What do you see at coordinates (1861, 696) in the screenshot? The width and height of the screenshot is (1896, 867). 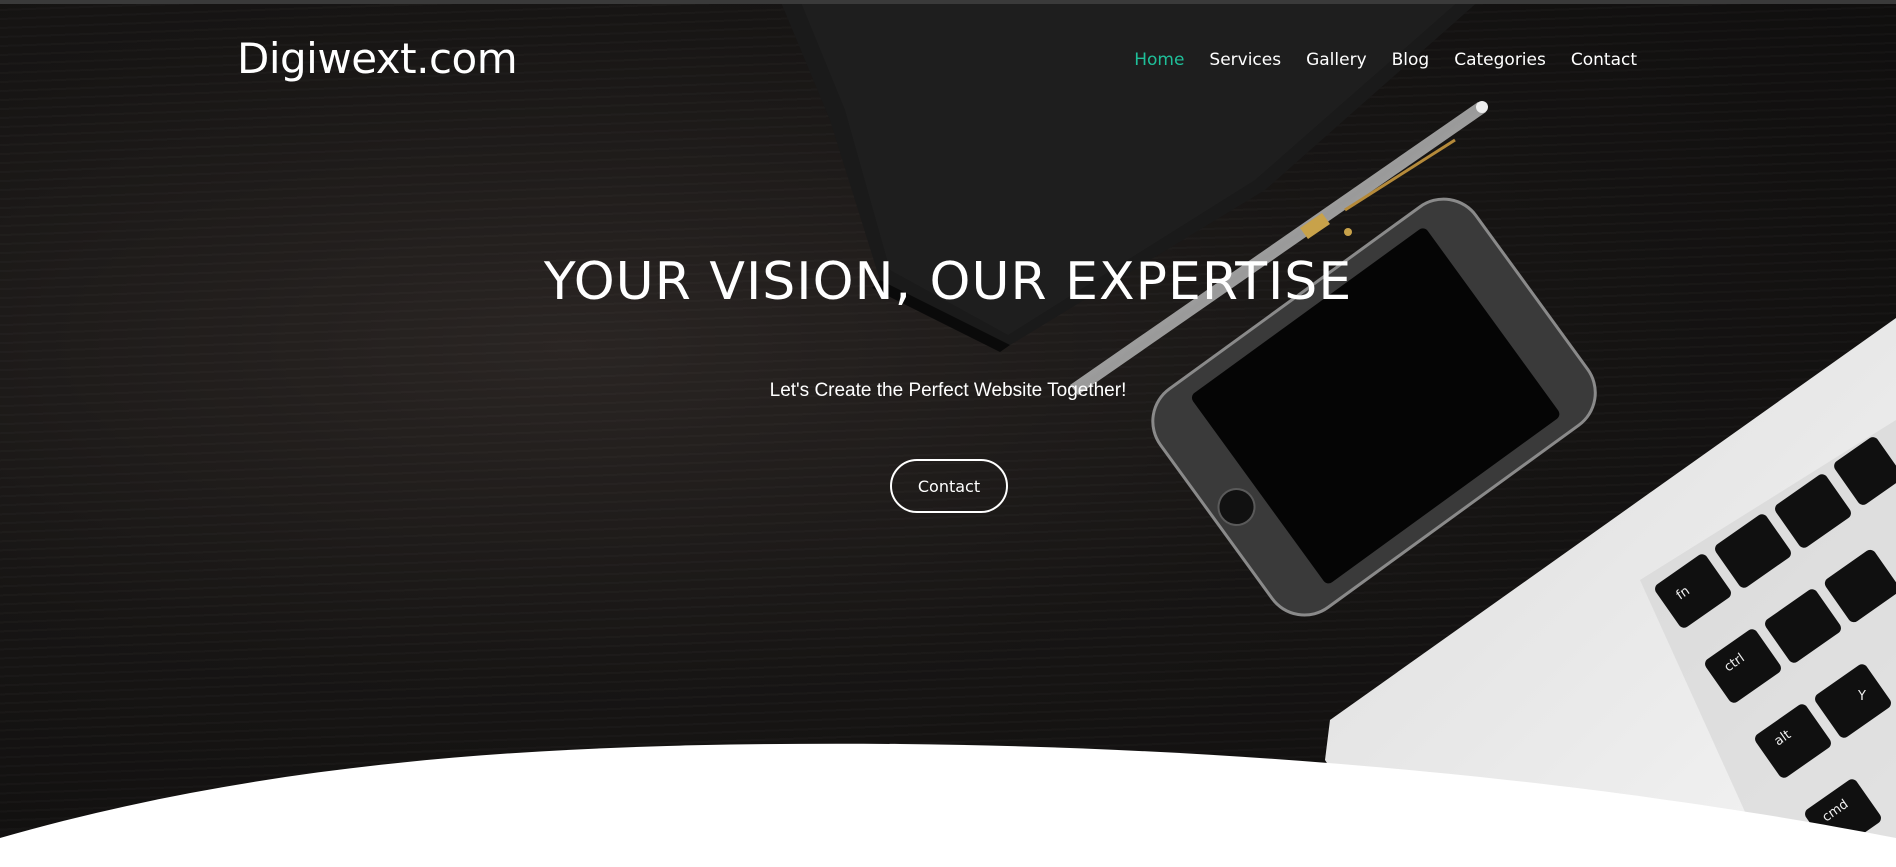 I see `laptop-key-label: Y` at bounding box center [1861, 696].